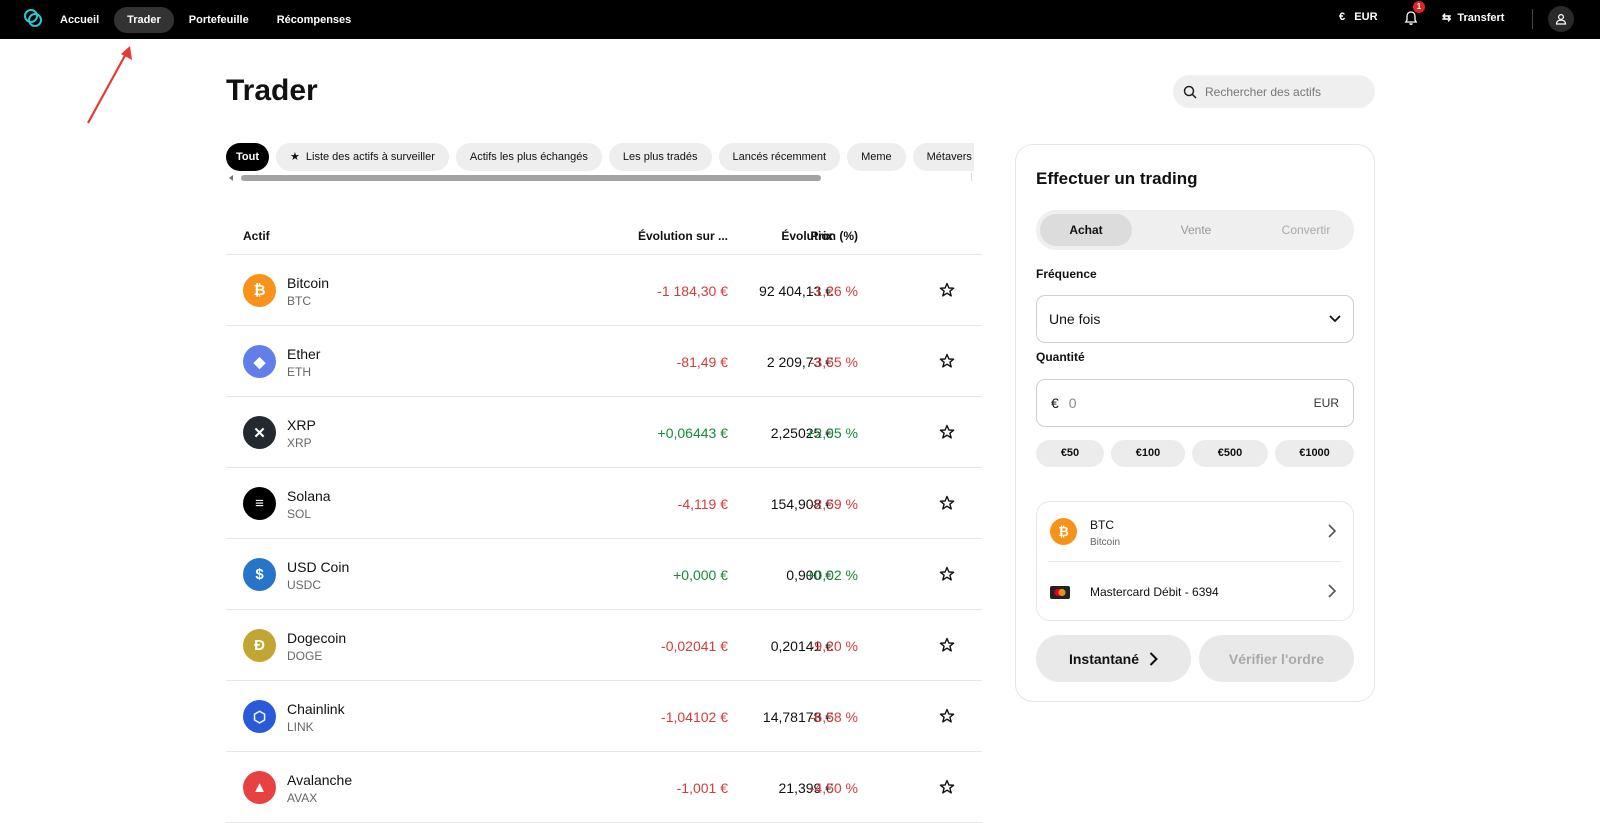 This screenshot has width=1600, height=823. I want to click on nav-item-portefeuille: Portefeuille, so click(219, 20).